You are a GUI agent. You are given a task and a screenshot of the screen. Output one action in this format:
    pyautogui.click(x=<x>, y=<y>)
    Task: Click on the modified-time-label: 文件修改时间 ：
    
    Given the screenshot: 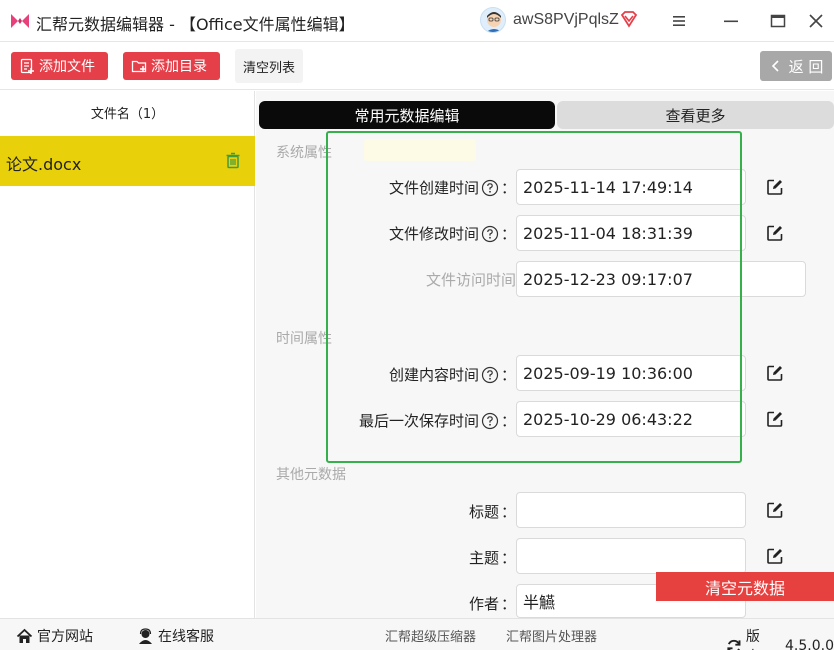 What is the action you would take?
    pyautogui.click(x=452, y=233)
    